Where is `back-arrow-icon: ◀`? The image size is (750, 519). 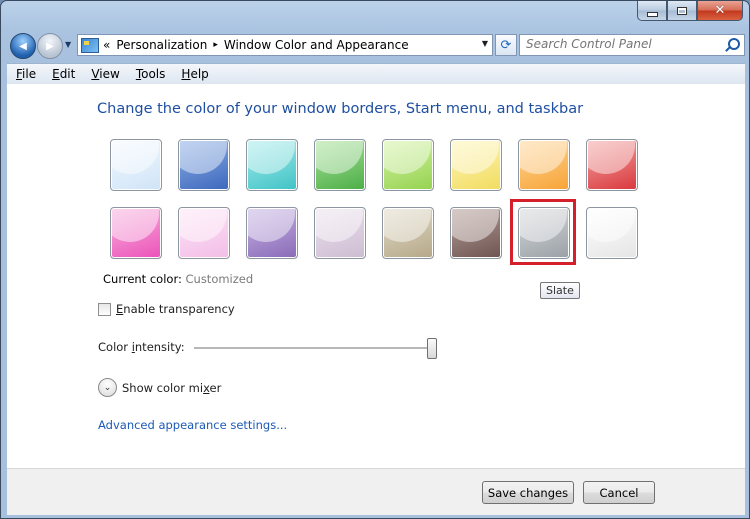 back-arrow-icon: ◀ is located at coordinates (23, 46).